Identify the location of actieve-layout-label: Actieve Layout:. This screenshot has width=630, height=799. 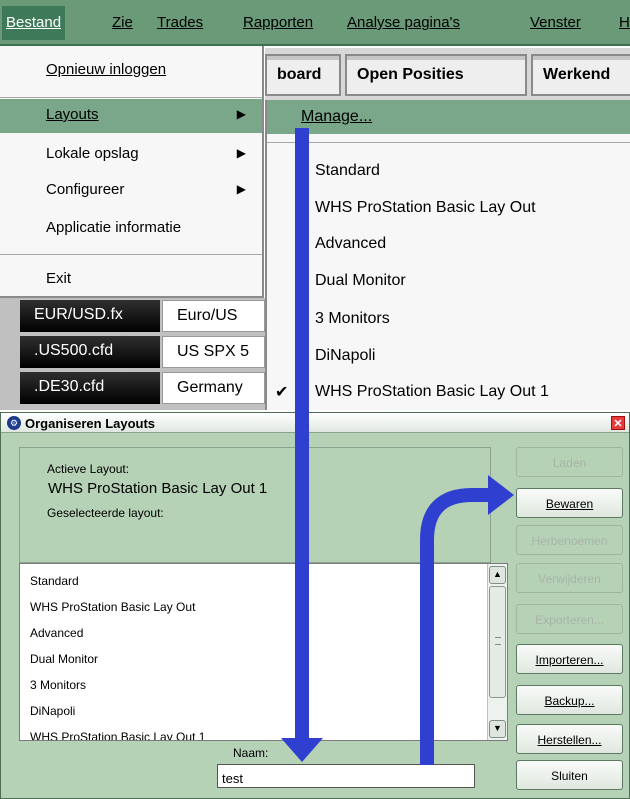
(88, 469).